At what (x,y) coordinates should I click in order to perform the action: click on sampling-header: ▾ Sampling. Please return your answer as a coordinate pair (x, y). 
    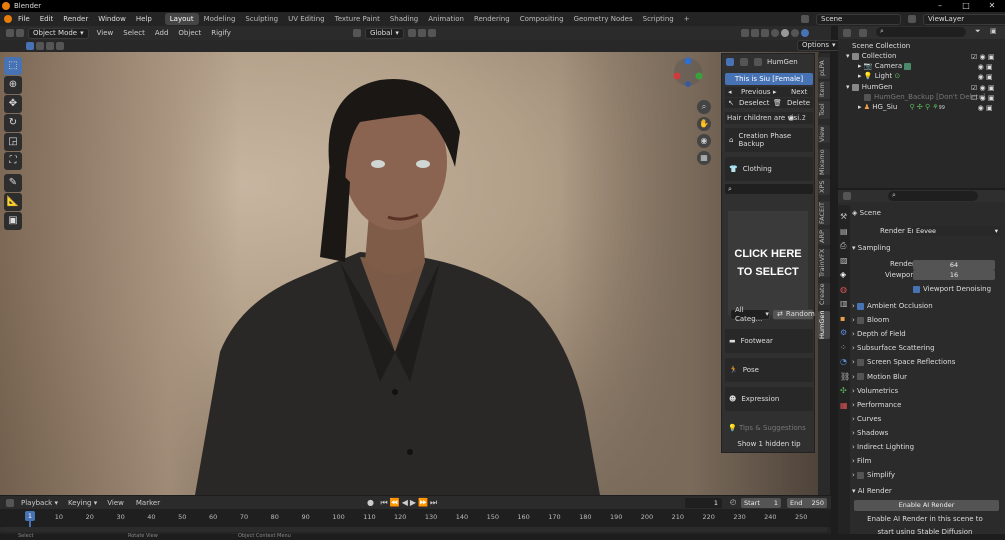
    Looking at the image, I should click on (928, 248).